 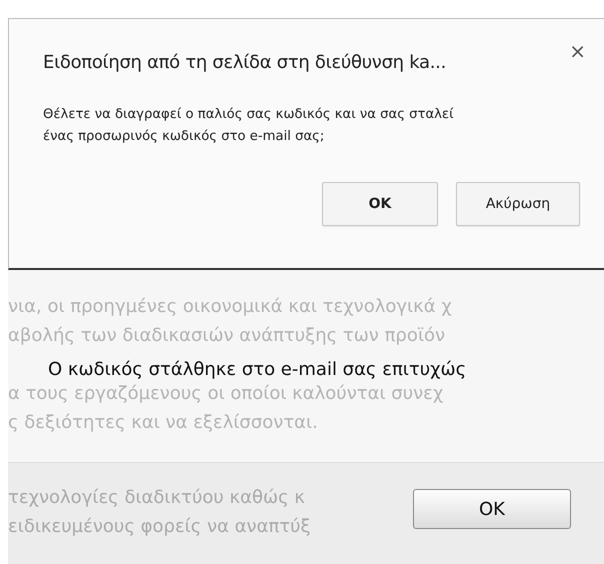 I want to click on background-text: τεχνολογίες διαδικτύου καθώς κ, so click(x=156, y=498).